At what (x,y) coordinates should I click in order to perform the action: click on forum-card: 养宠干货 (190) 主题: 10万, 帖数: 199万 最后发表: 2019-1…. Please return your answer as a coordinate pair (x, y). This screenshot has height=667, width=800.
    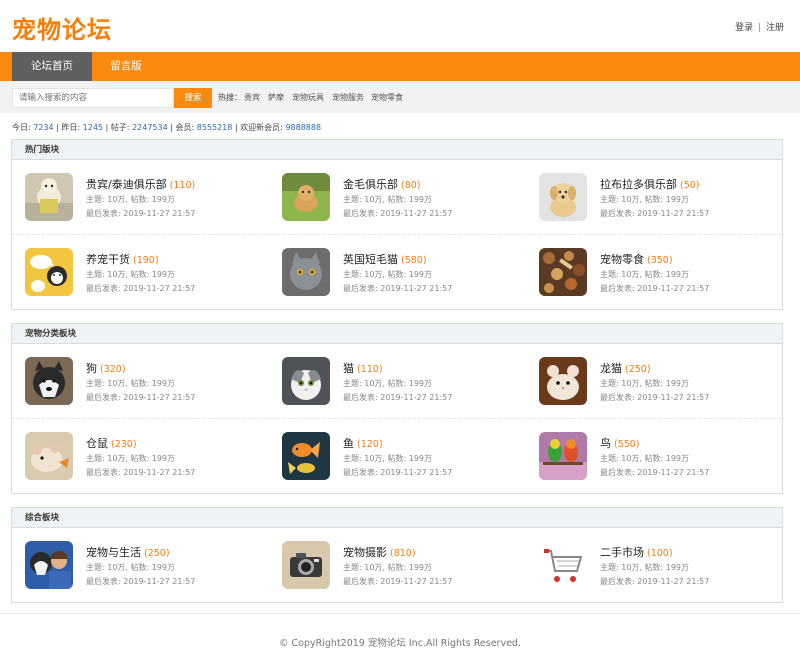
    Looking at the image, I should click on (137, 272).